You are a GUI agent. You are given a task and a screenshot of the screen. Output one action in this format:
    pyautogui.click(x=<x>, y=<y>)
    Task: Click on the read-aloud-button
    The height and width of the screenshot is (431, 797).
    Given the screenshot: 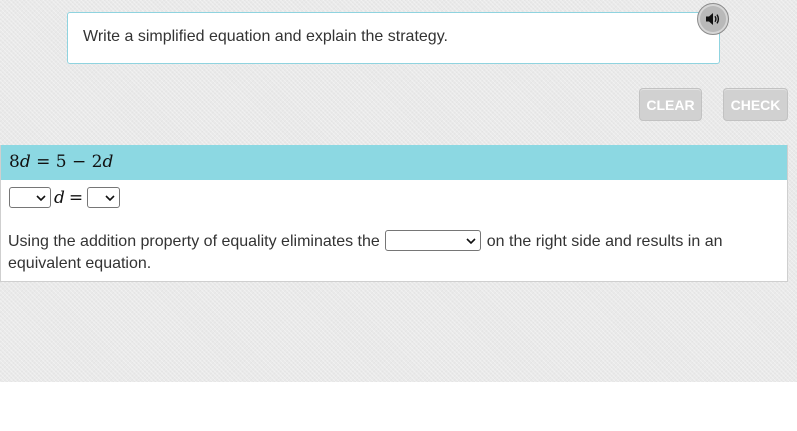 What is the action you would take?
    pyautogui.click(x=713, y=19)
    